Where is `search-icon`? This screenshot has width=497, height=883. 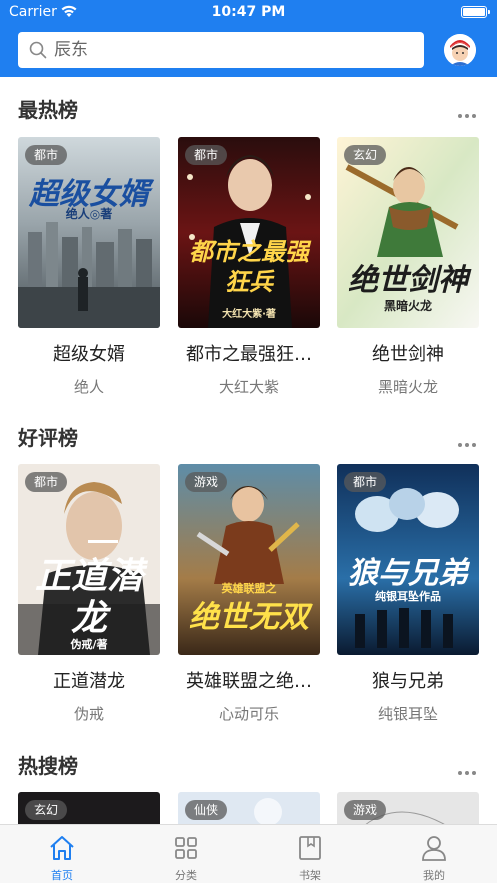
search-icon is located at coordinates (38, 50).